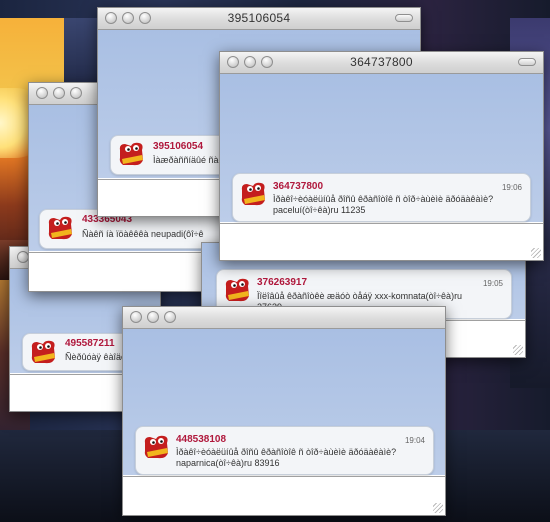 The image size is (550, 522). I want to click on sender-id: 495587211, so click(90, 343).